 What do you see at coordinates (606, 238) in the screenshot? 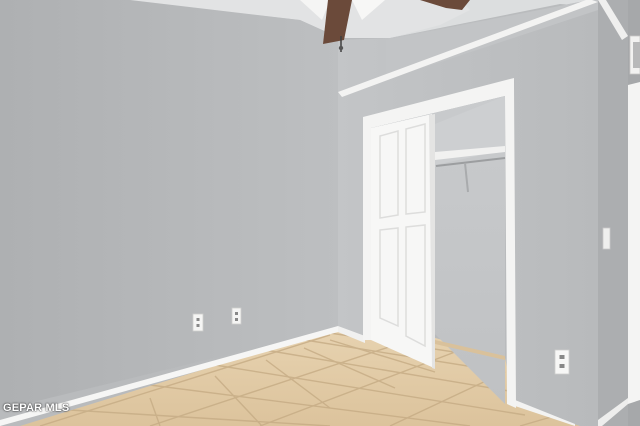
I see `light-switch` at bounding box center [606, 238].